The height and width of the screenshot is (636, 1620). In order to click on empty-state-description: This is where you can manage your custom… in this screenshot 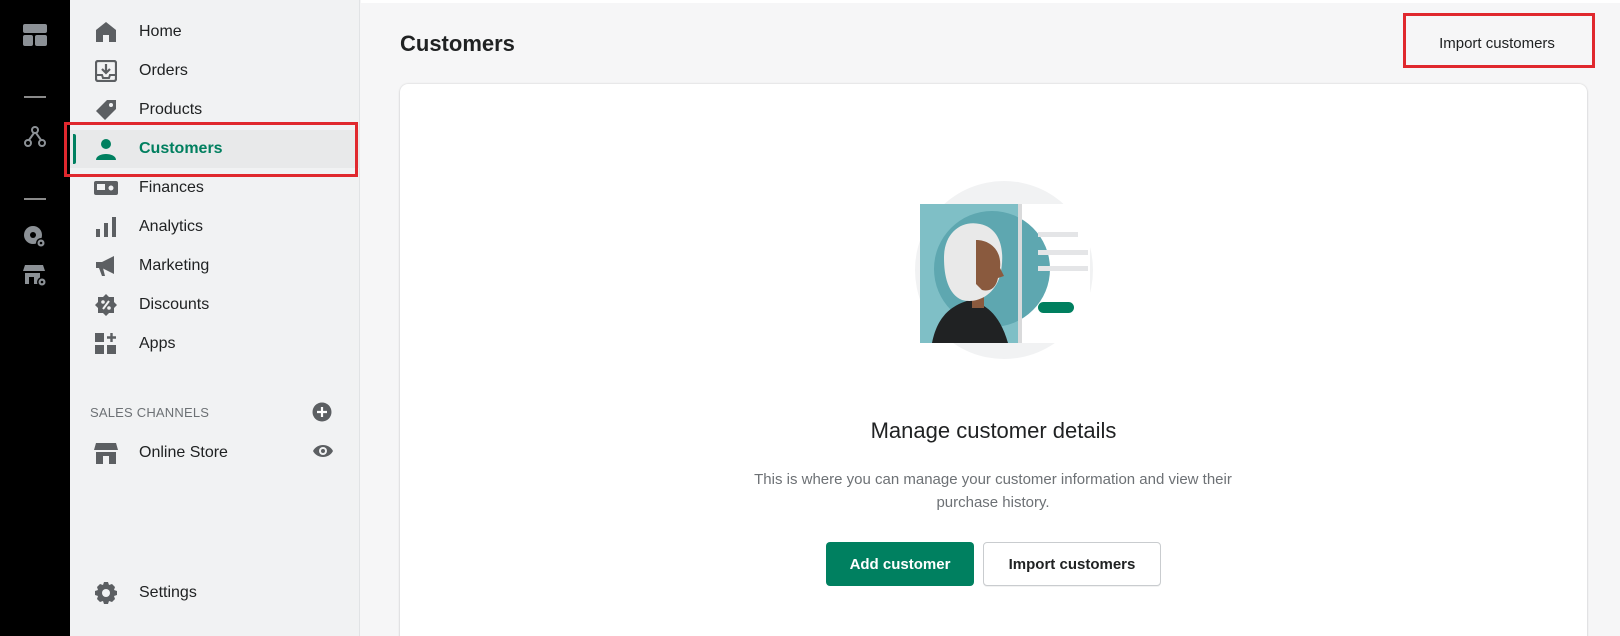, I will do `click(993, 491)`.